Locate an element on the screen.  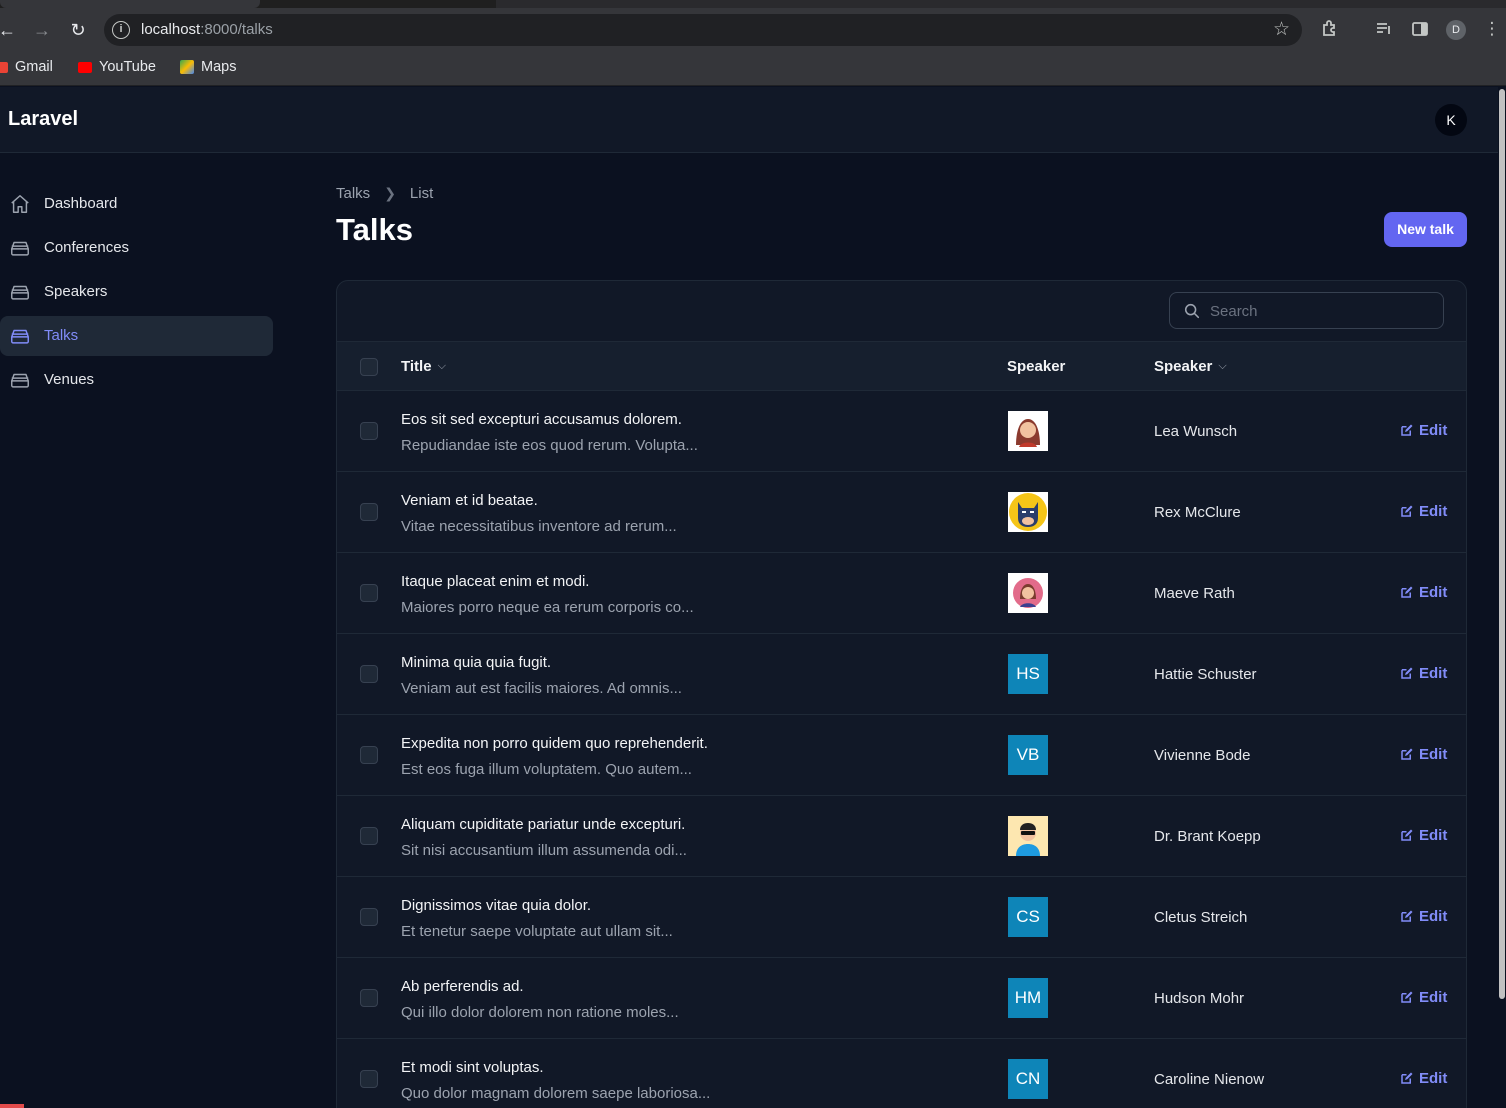
profile-avatar: D is located at coordinates (1456, 30).